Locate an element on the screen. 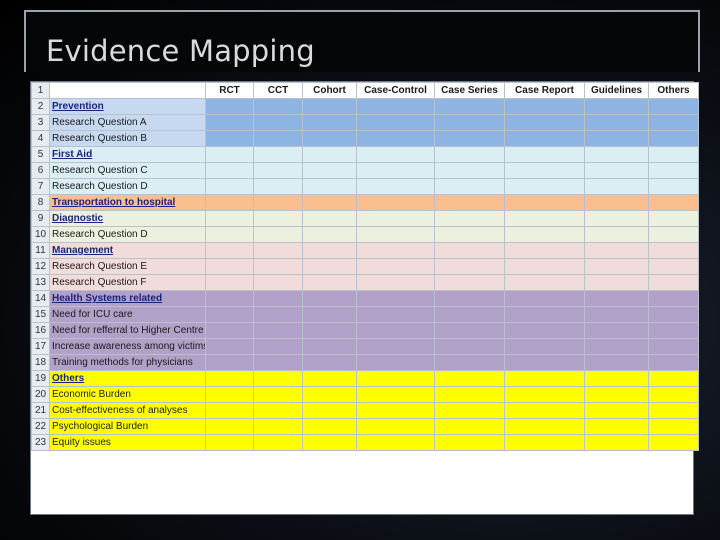 The width and height of the screenshot is (720, 540). table-row: 21 Cost-effectiveness of analyses is located at coordinates (365, 410).